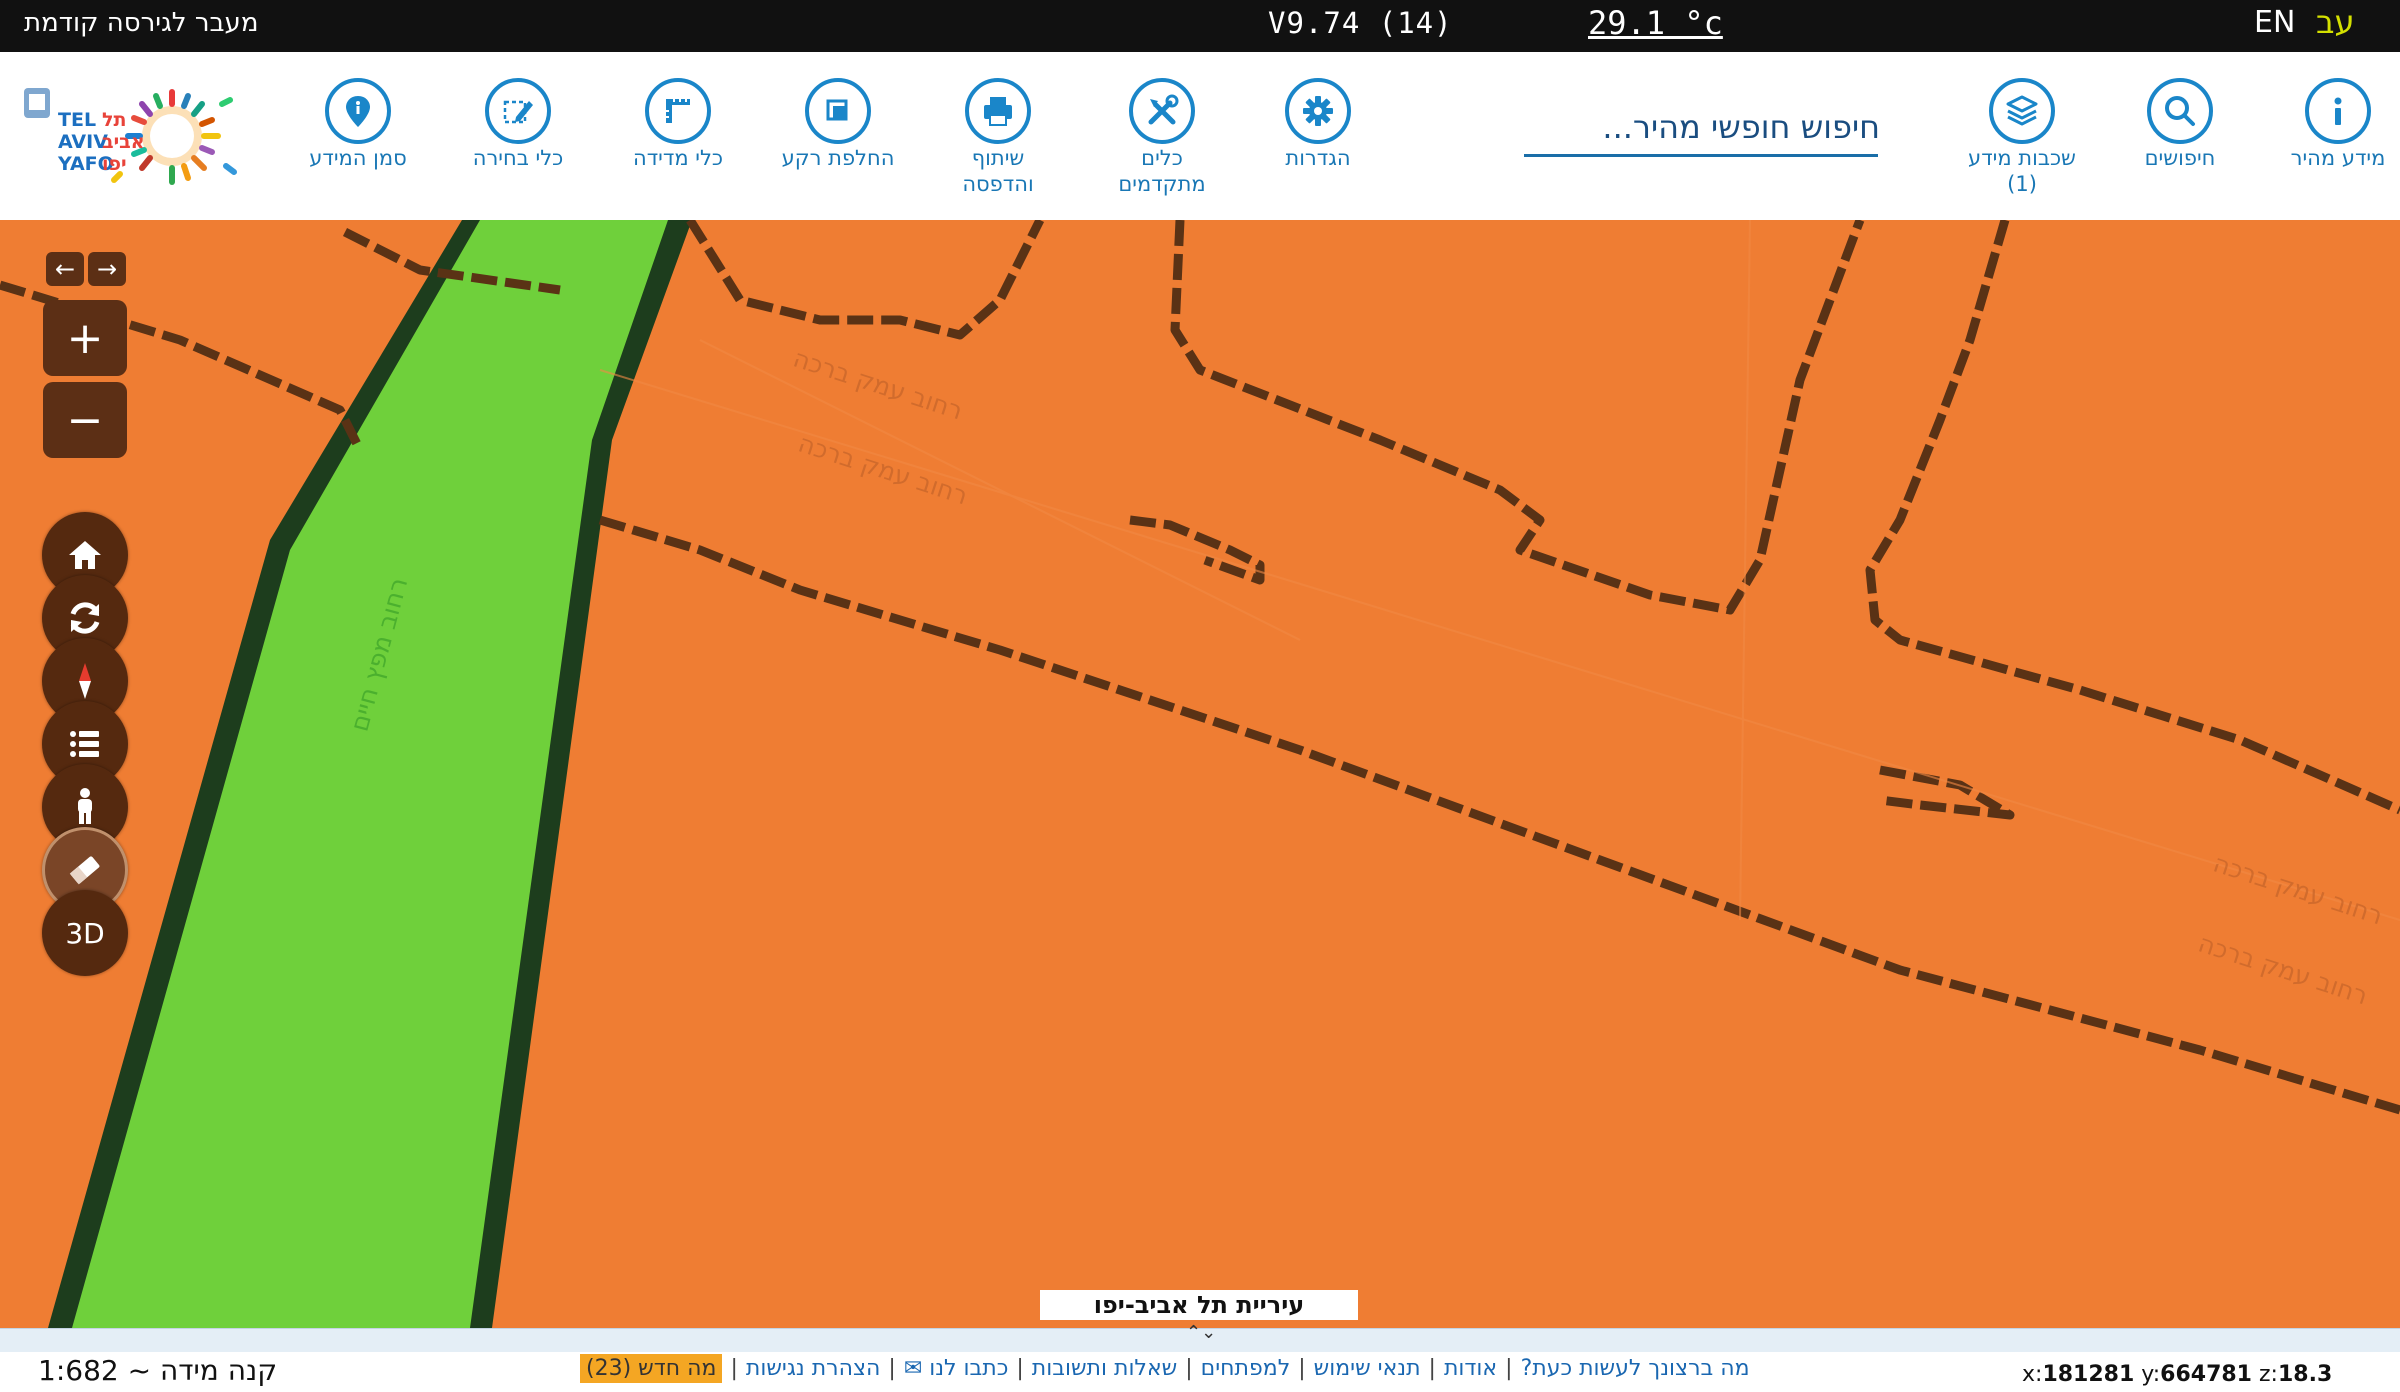 This screenshot has width=2400, height=1392. I want to click on map-back-button: ←, so click(65, 269).